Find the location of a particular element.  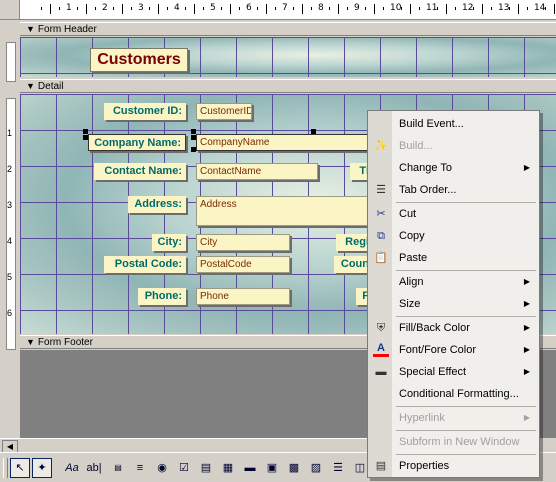

ruler-number: 13 is located at coordinates (504, 8).